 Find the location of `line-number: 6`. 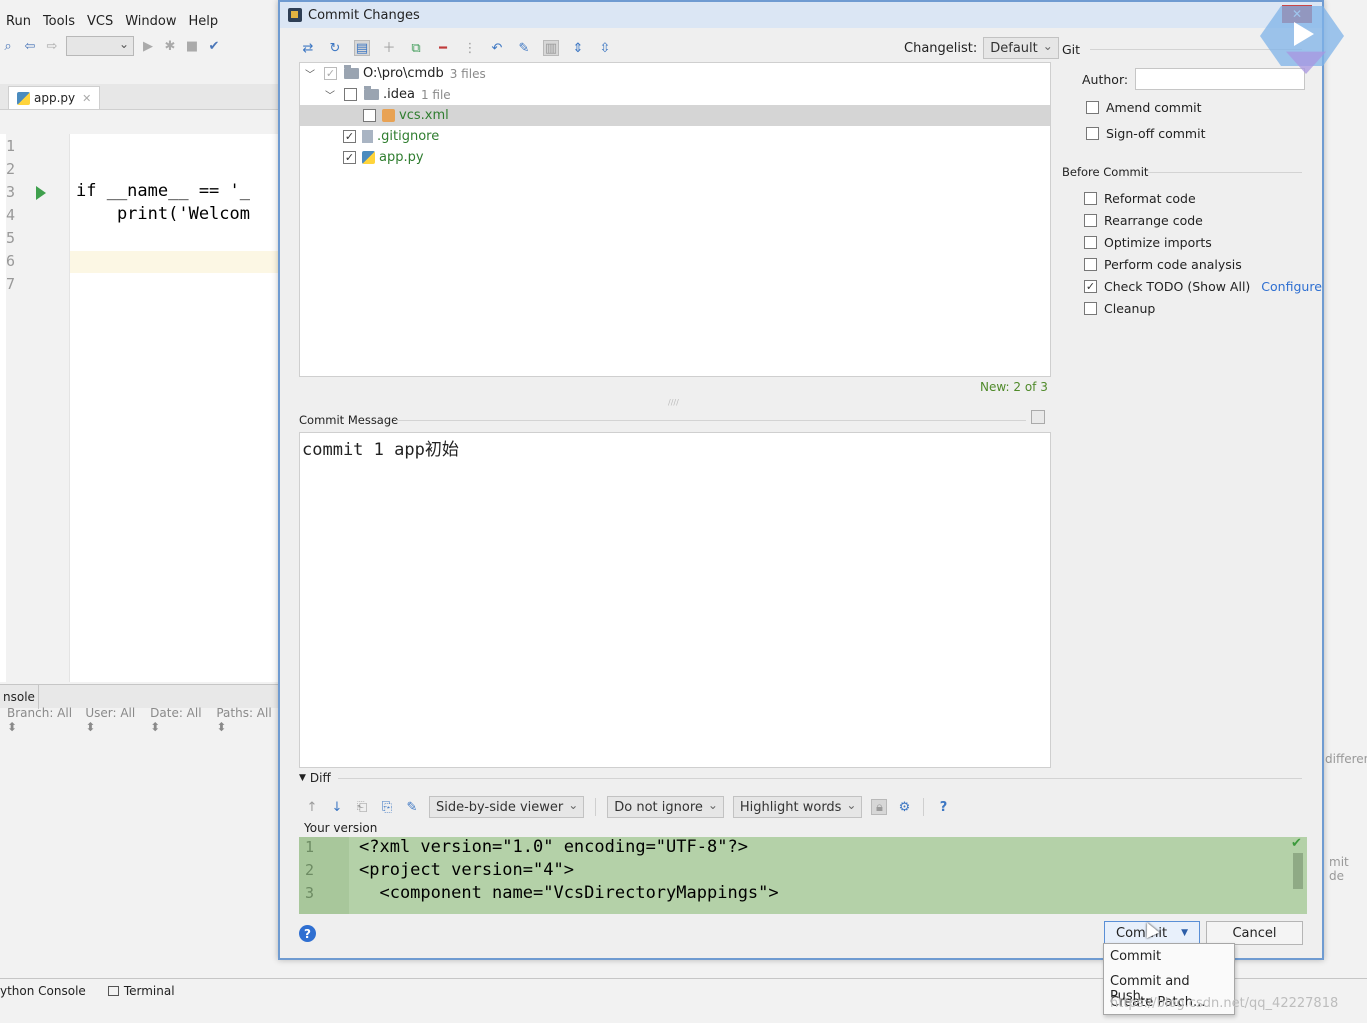

line-number: 6 is located at coordinates (11, 261).